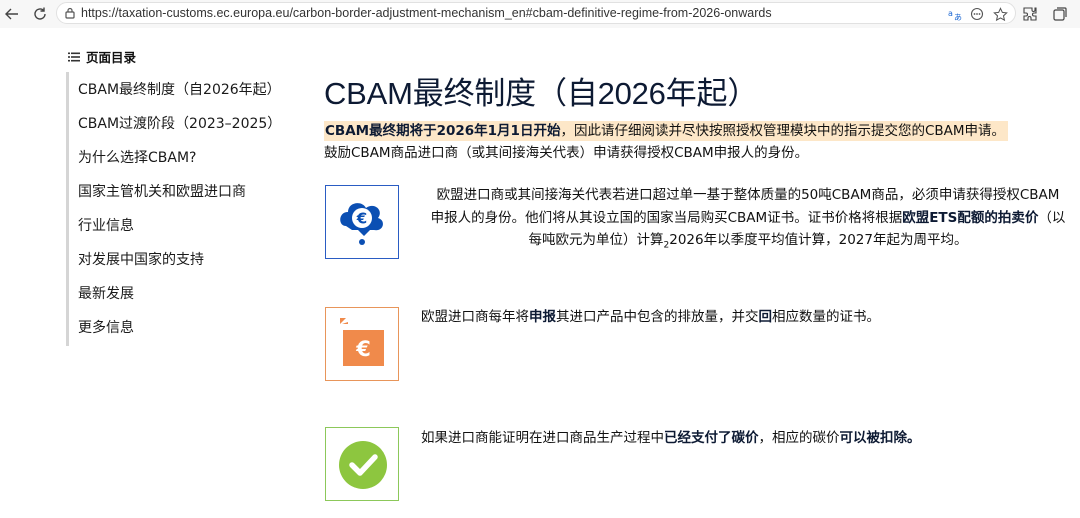 The image size is (1080, 518). Describe the element at coordinates (1030, 14) in the screenshot. I see `extensions-icon` at that location.